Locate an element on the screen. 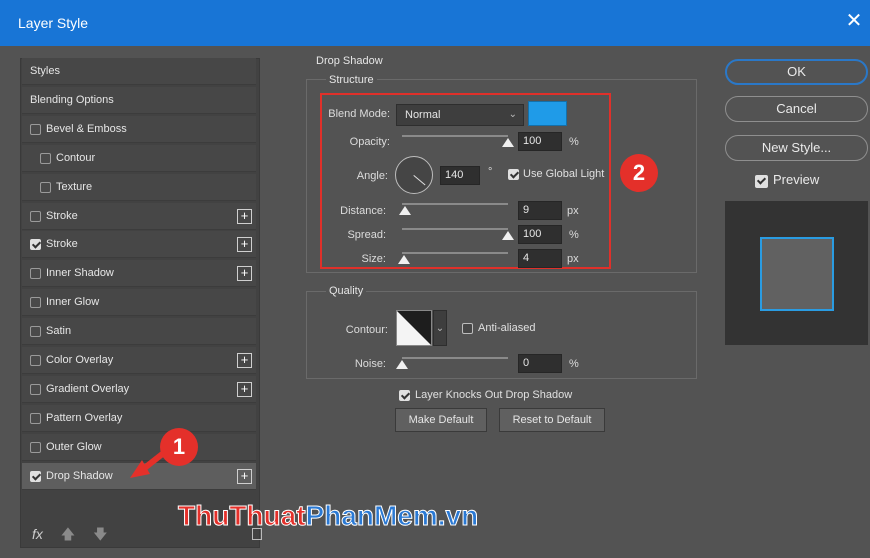 The image size is (870, 558). structure-title: Structure is located at coordinates (351, 80).